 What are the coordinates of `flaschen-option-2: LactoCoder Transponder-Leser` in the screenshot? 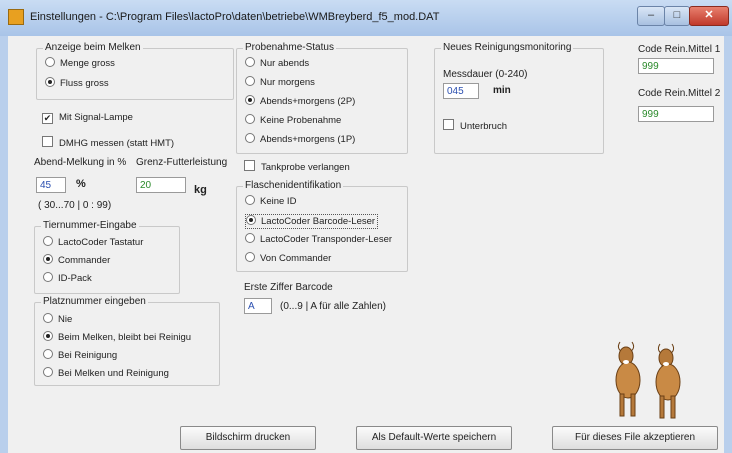 It's located at (318, 239).